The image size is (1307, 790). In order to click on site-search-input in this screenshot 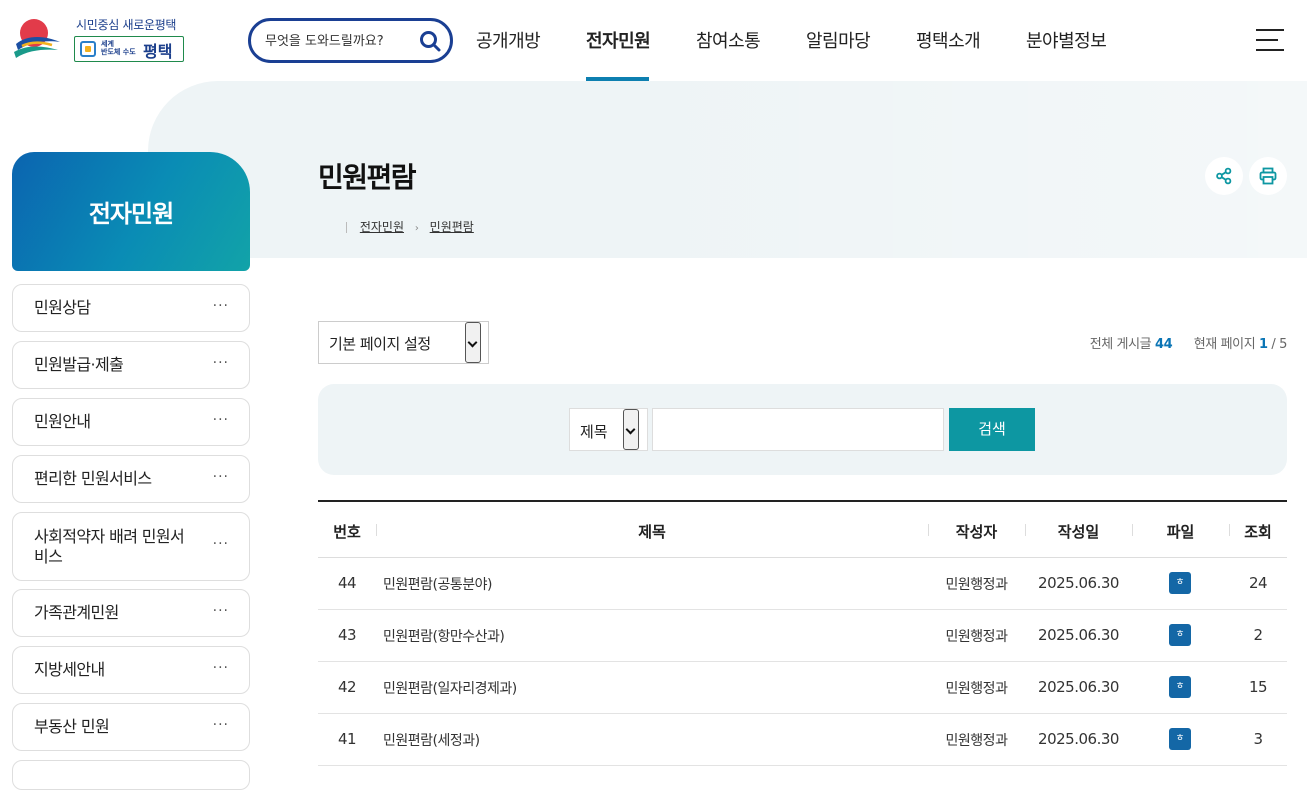, I will do `click(340, 41)`.